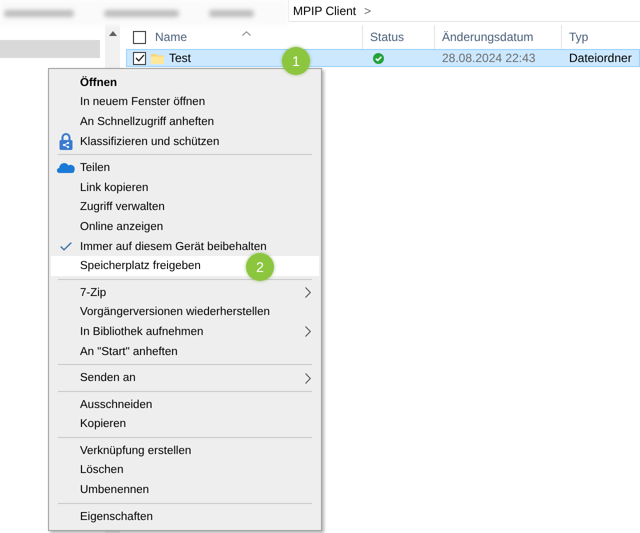  I want to click on menu-item: In neuem Fenster öffnen, so click(185, 102).